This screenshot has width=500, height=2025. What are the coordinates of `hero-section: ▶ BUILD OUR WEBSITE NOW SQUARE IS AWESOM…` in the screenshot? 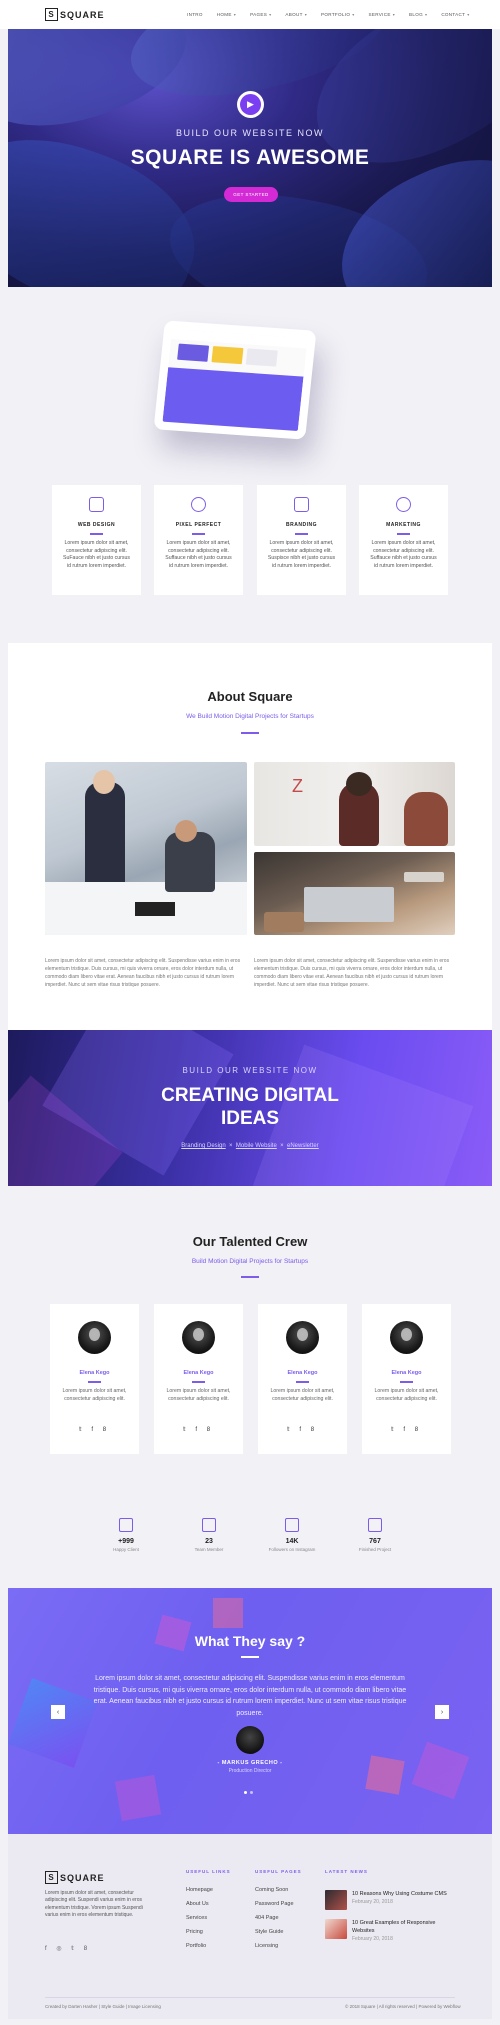 It's located at (250, 158).